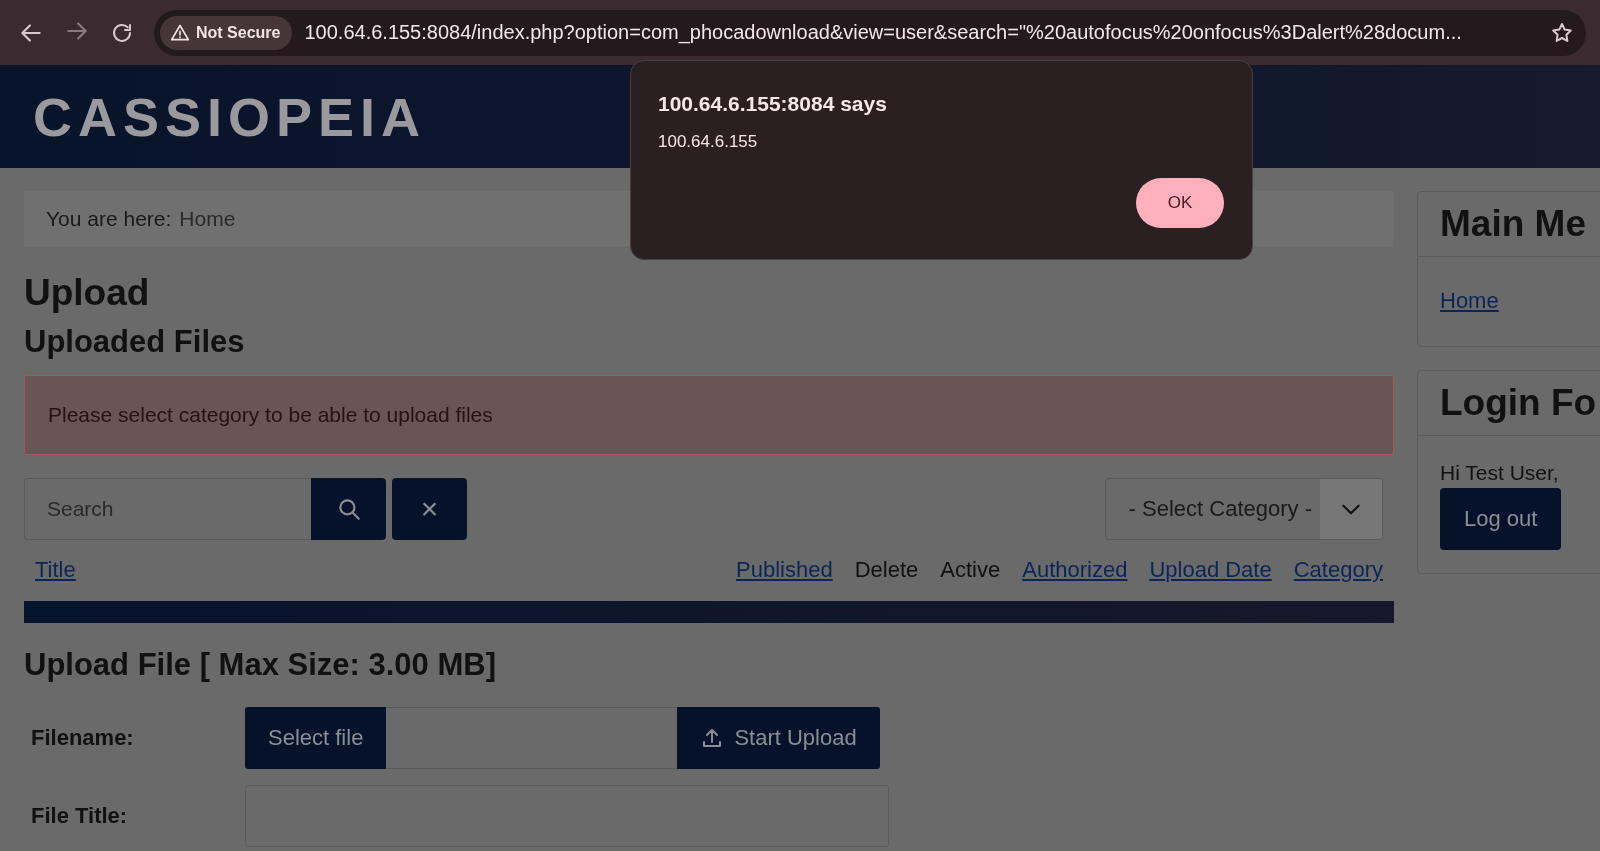  What do you see at coordinates (709, 415) in the screenshot?
I see `alert-message: Please select category to be able to upload files` at bounding box center [709, 415].